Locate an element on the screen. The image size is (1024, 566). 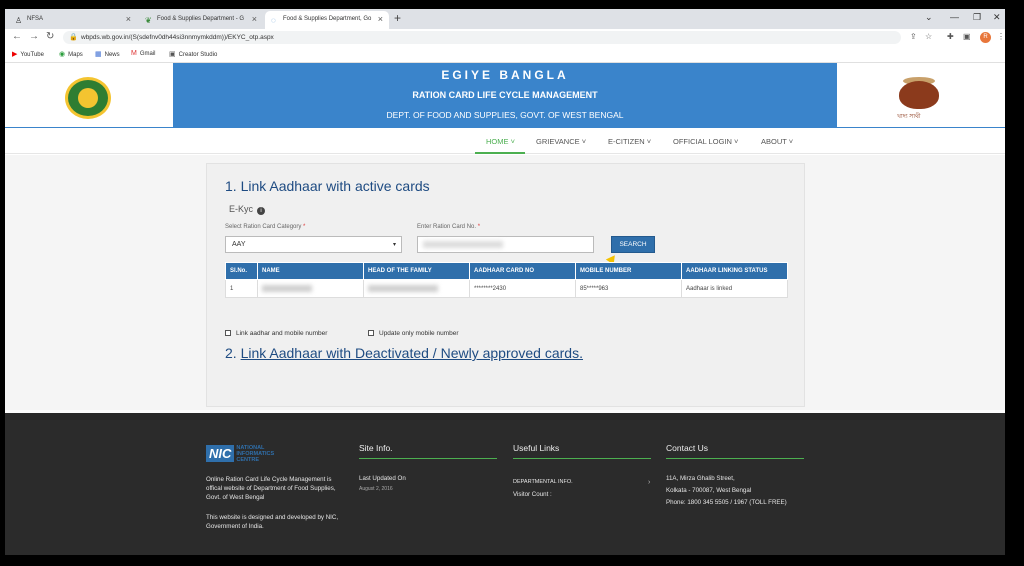
tab-food-supplies-1: ❦ Food & Supplies Department - G × is located at coordinates (201, 20).